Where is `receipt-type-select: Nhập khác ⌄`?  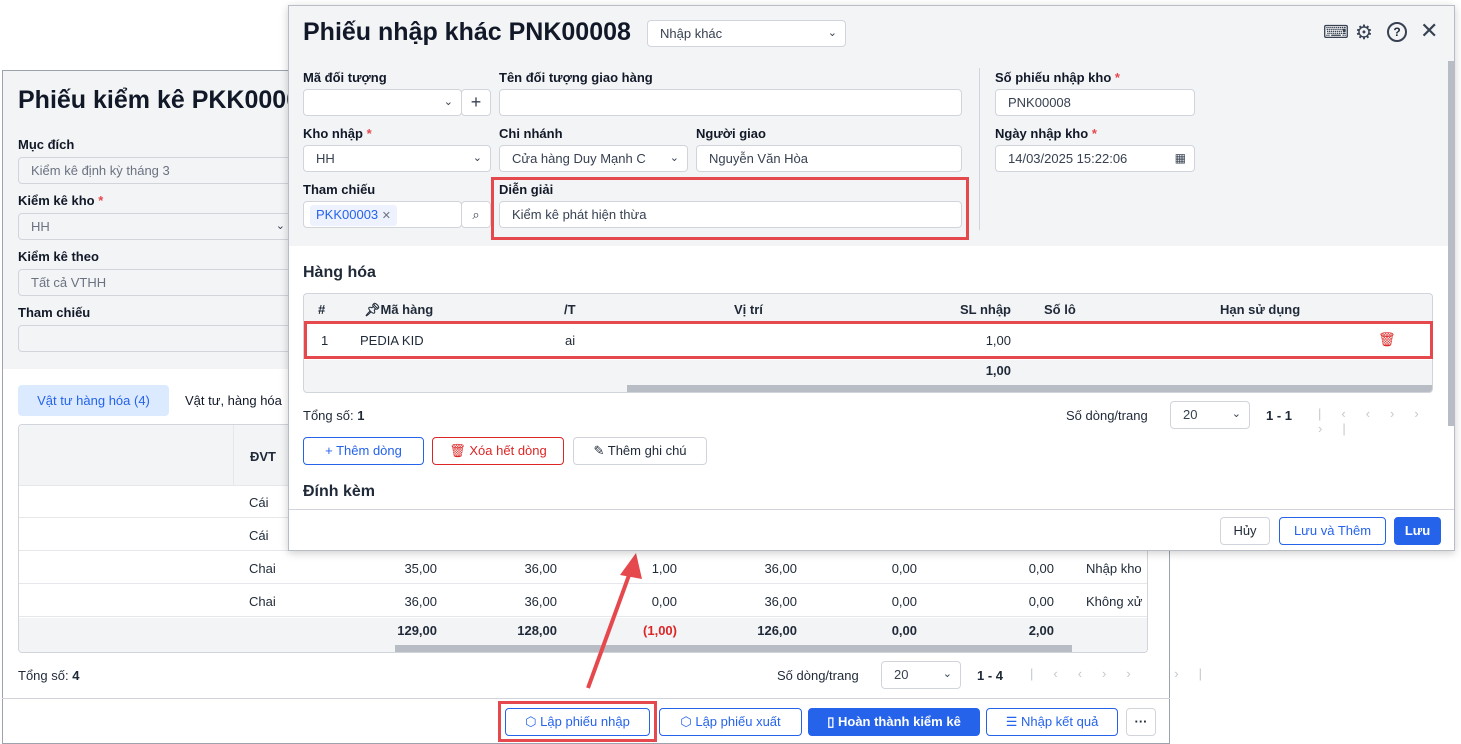
receipt-type-select: Nhập khác ⌄ is located at coordinates (746, 33).